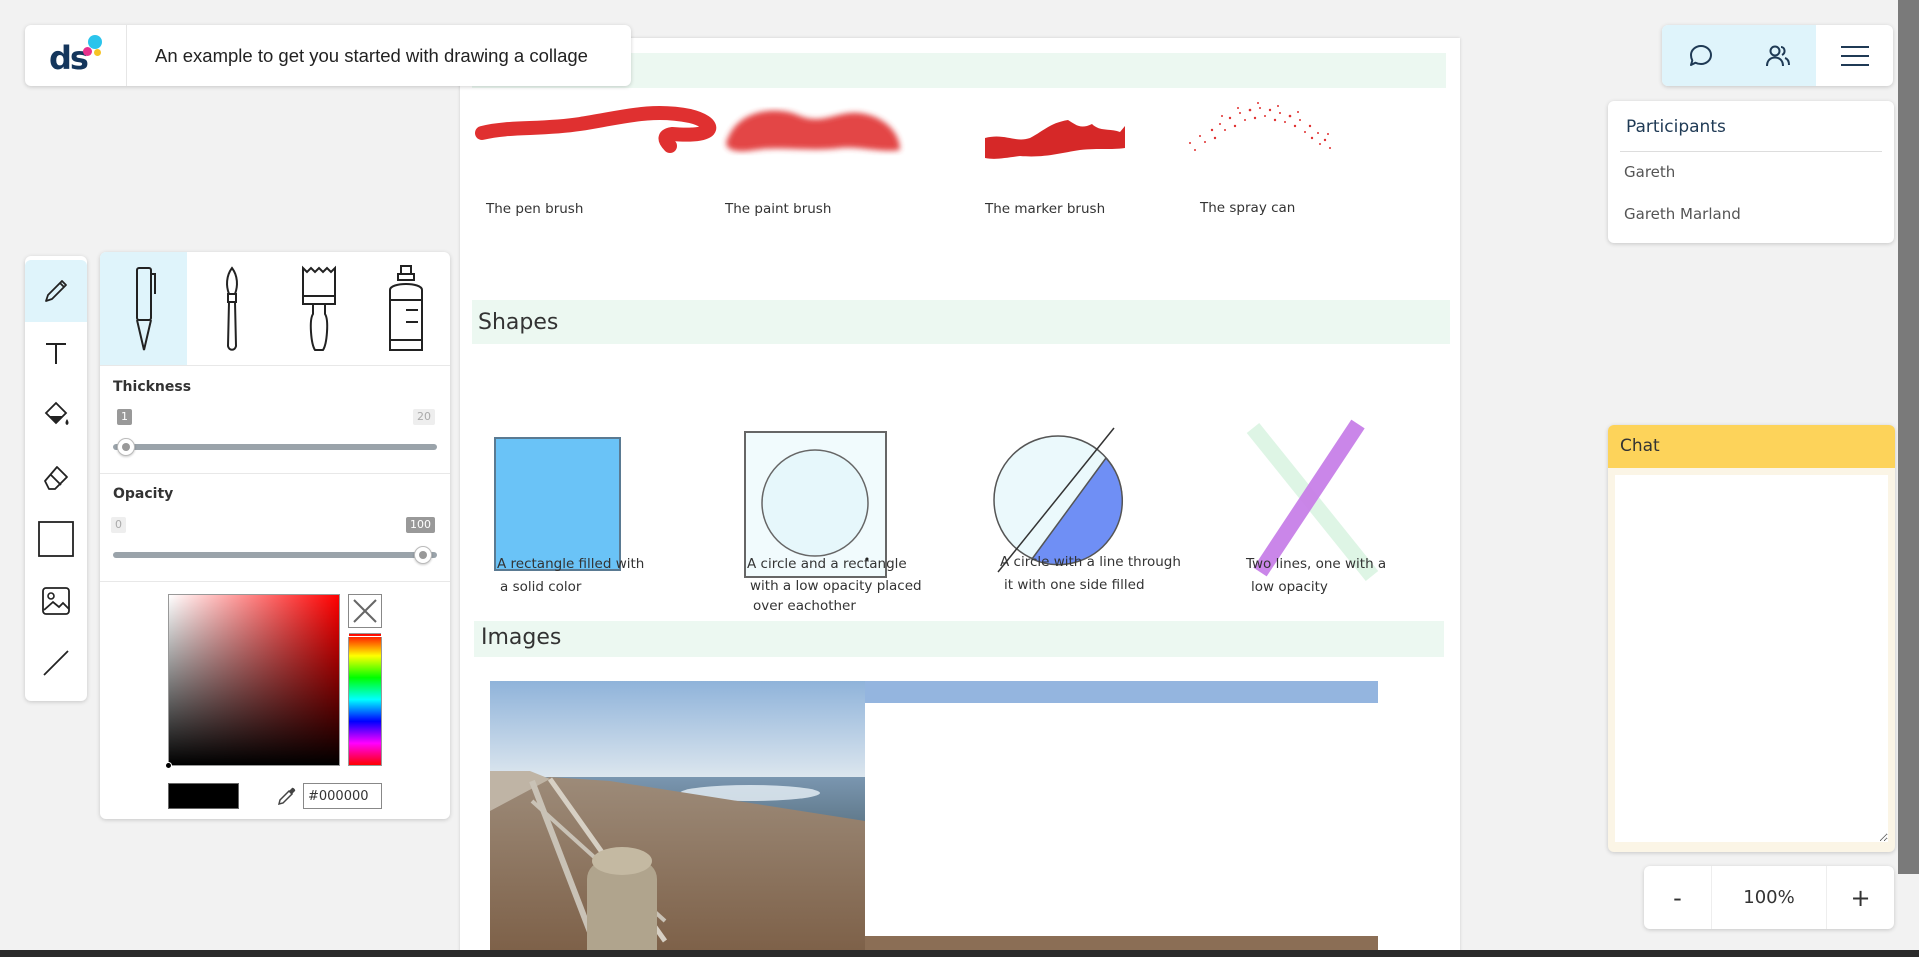 The height and width of the screenshot is (957, 1919). Describe the element at coordinates (126, 447) in the screenshot. I see `thickness-slider-handle` at that location.